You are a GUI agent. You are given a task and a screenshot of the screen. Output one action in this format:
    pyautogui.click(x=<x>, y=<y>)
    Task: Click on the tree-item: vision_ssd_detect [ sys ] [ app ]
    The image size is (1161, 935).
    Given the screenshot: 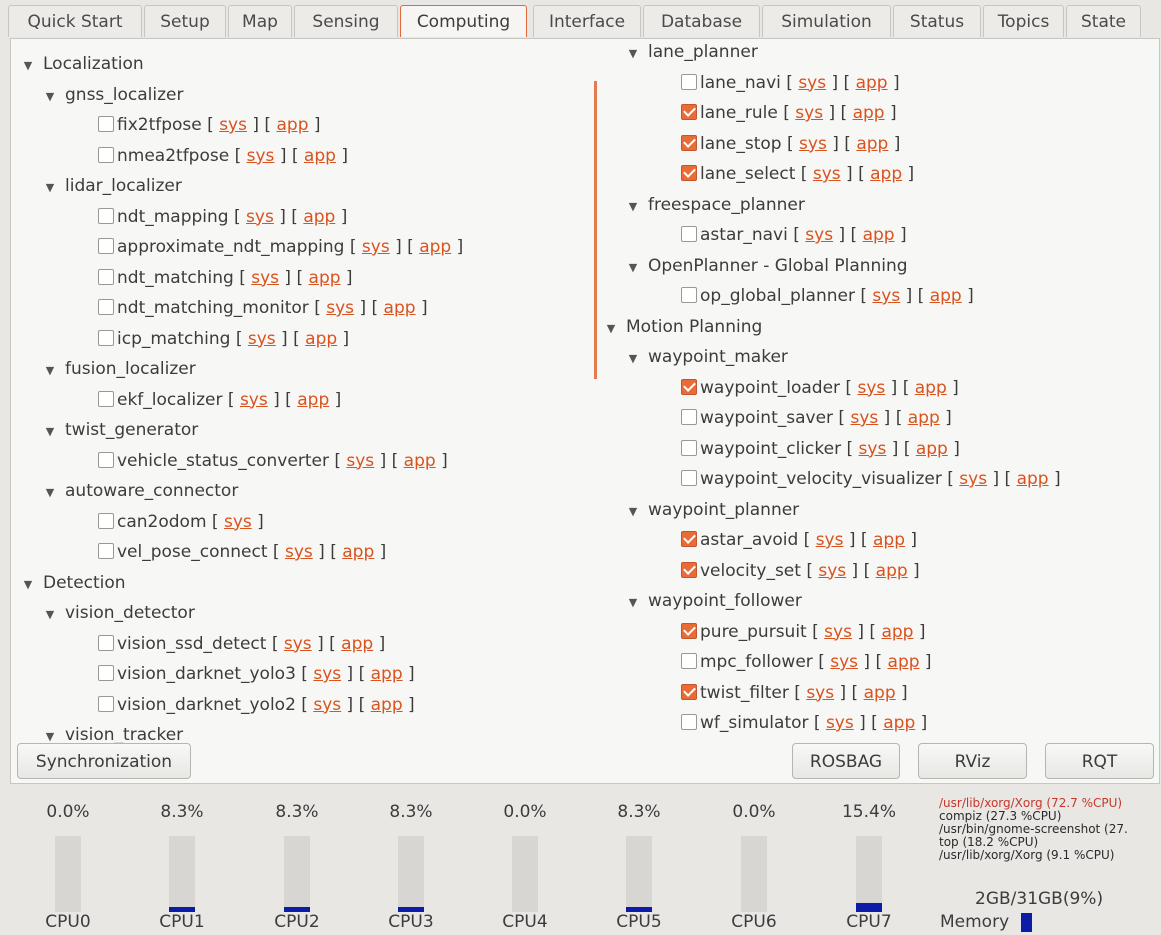 What is the action you would take?
    pyautogui.click(x=241, y=644)
    